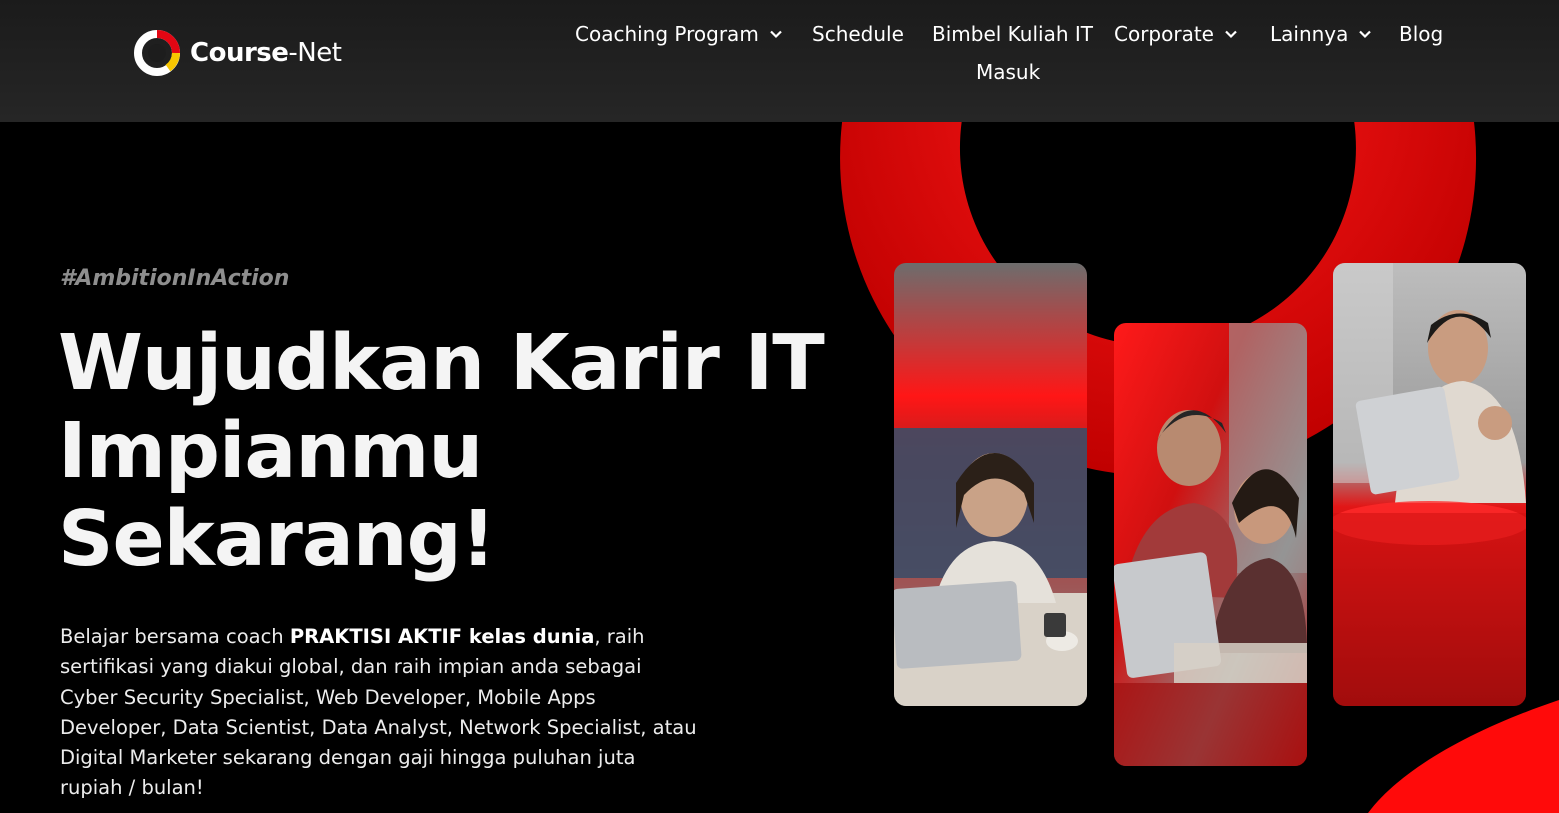 This screenshot has height=813, width=1559. Describe the element at coordinates (990, 484) in the screenshot. I see `hero-photo-woman-laptop` at that location.